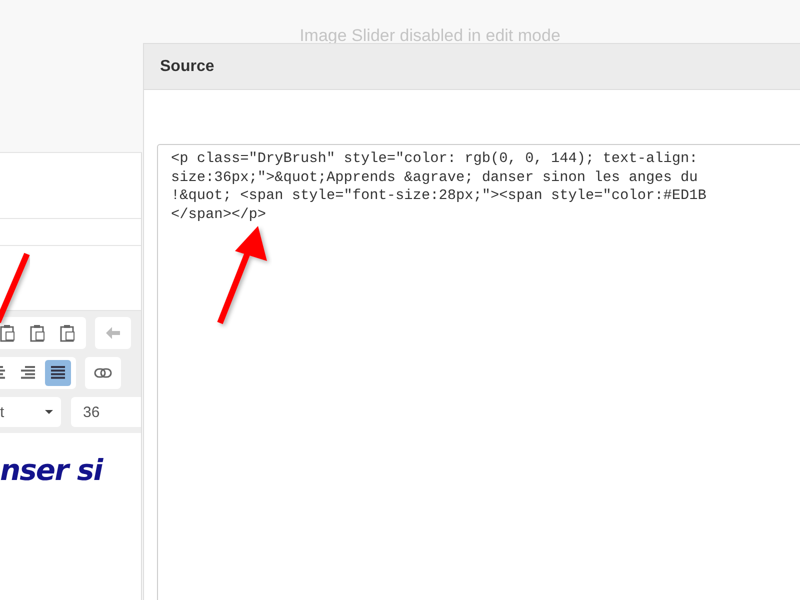  I want to click on toolbar-button, so click(58, 373).